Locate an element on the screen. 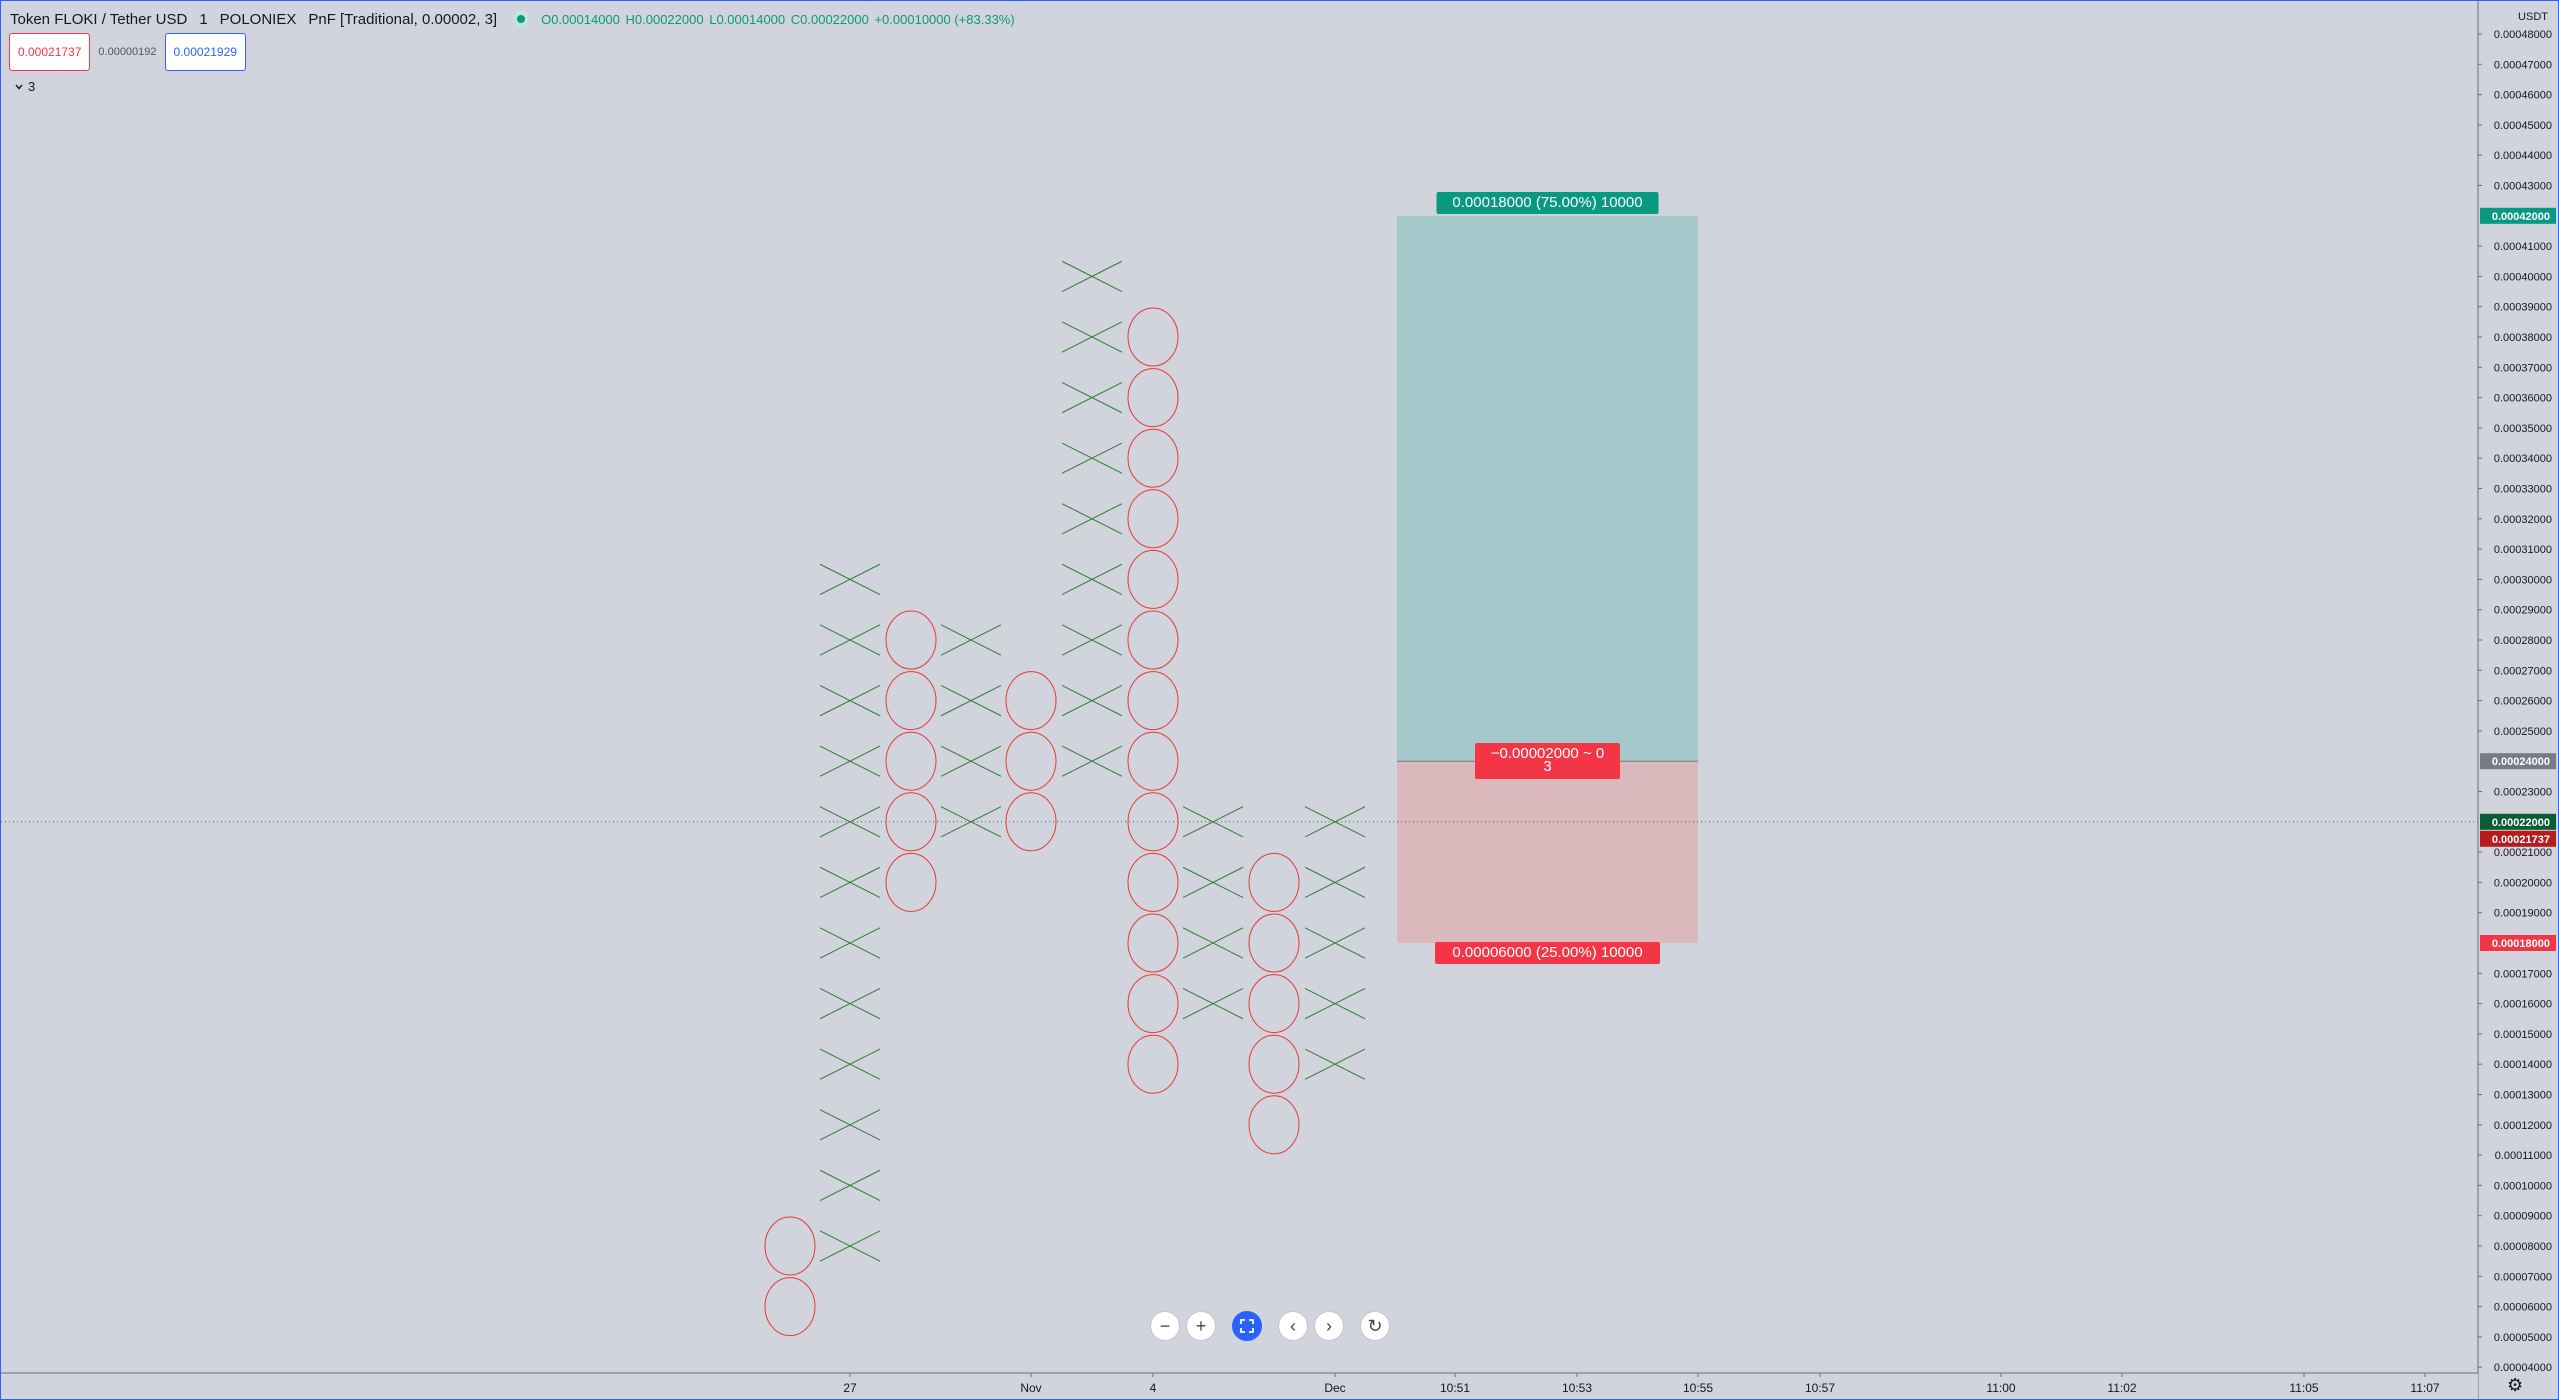 This screenshot has height=1400, width=2559. price-badge: 0.00018000 is located at coordinates (2518, 943).